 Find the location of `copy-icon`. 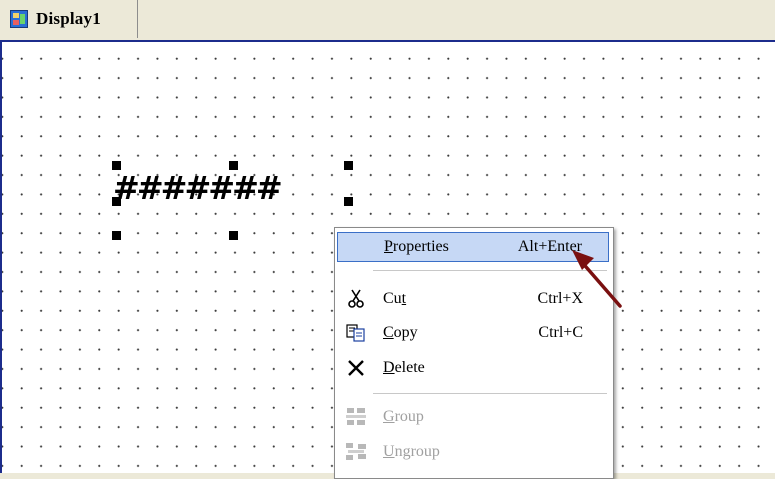

copy-icon is located at coordinates (356, 333).